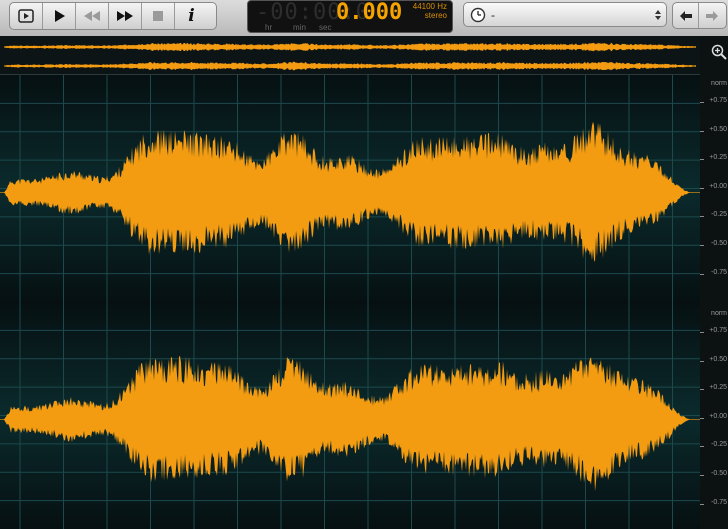 The width and height of the screenshot is (728, 529). I want to click on arrow-right-icon, so click(712, 15).